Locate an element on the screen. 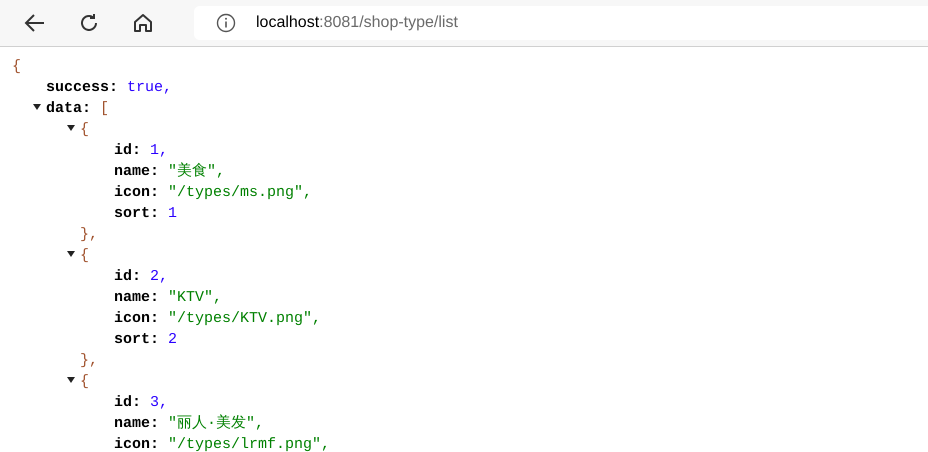  info-icon is located at coordinates (226, 23).